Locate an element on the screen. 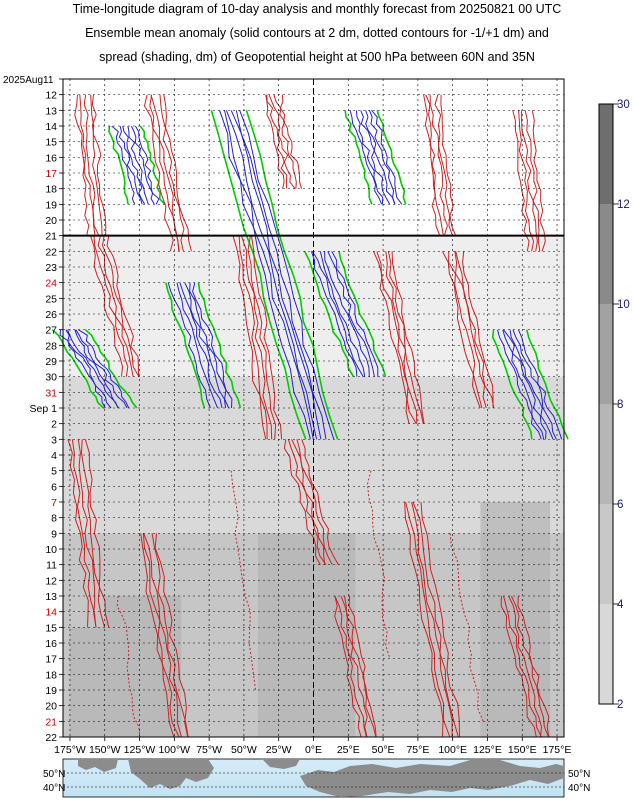  y-tick-label: 6 is located at coordinates (54, 487).